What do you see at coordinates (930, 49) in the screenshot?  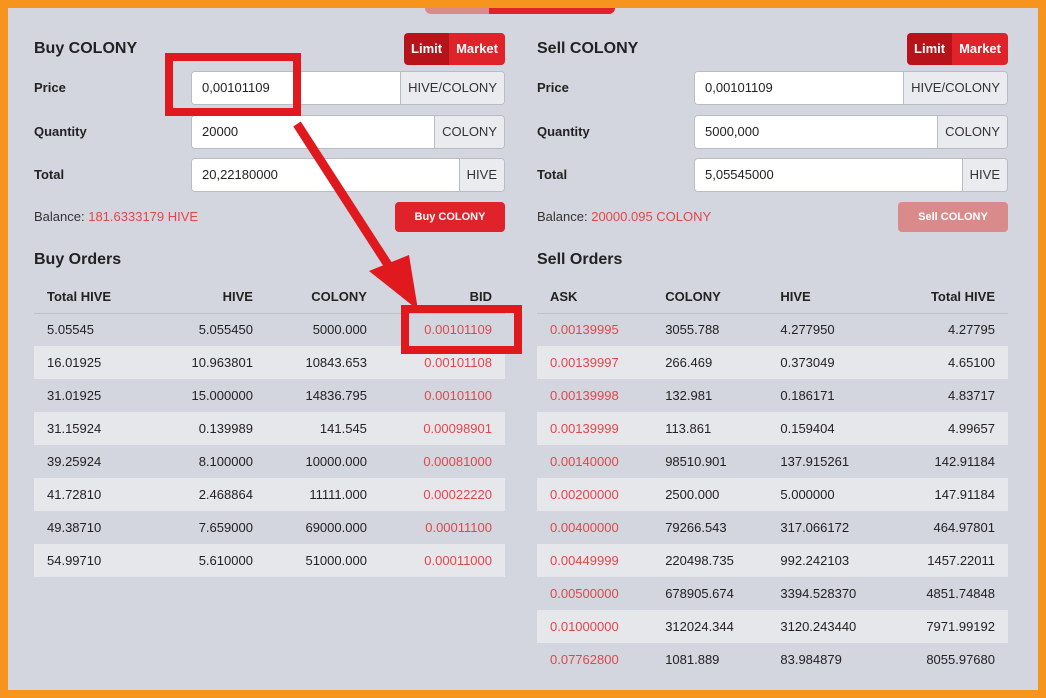 I see `sell-limit-button: Limit` at bounding box center [930, 49].